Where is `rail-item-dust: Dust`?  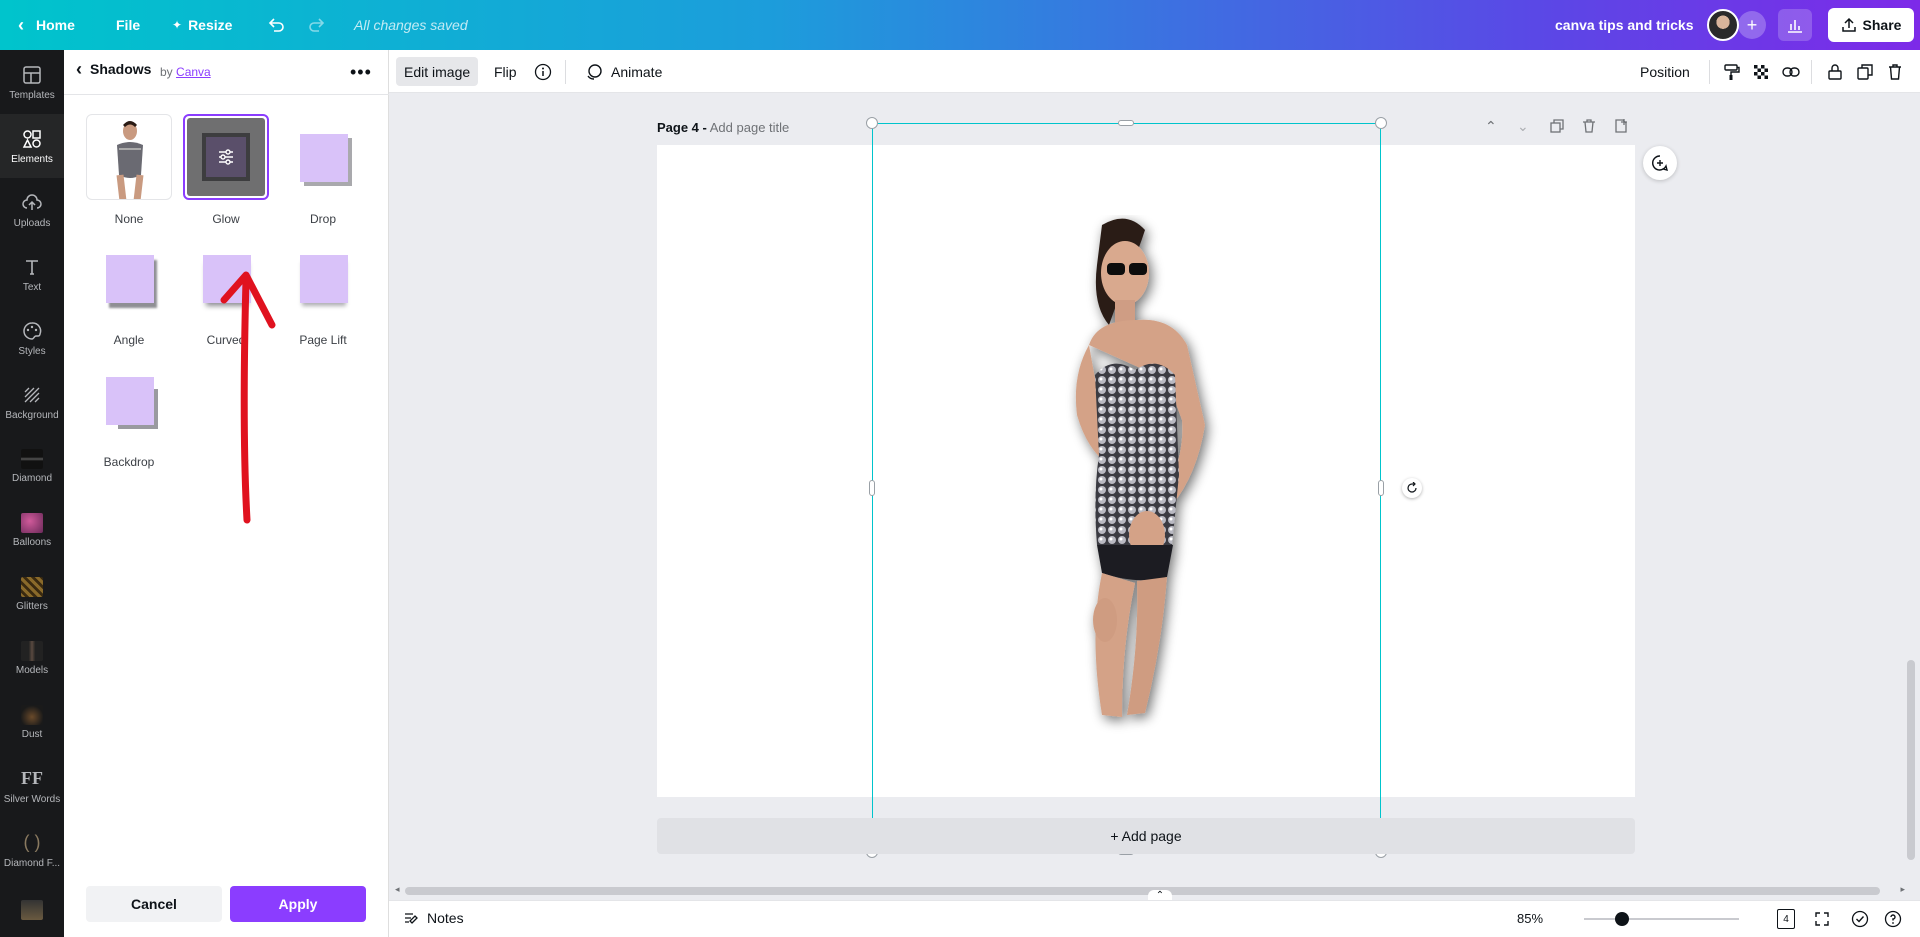
rail-item-dust: Dust is located at coordinates (32, 722).